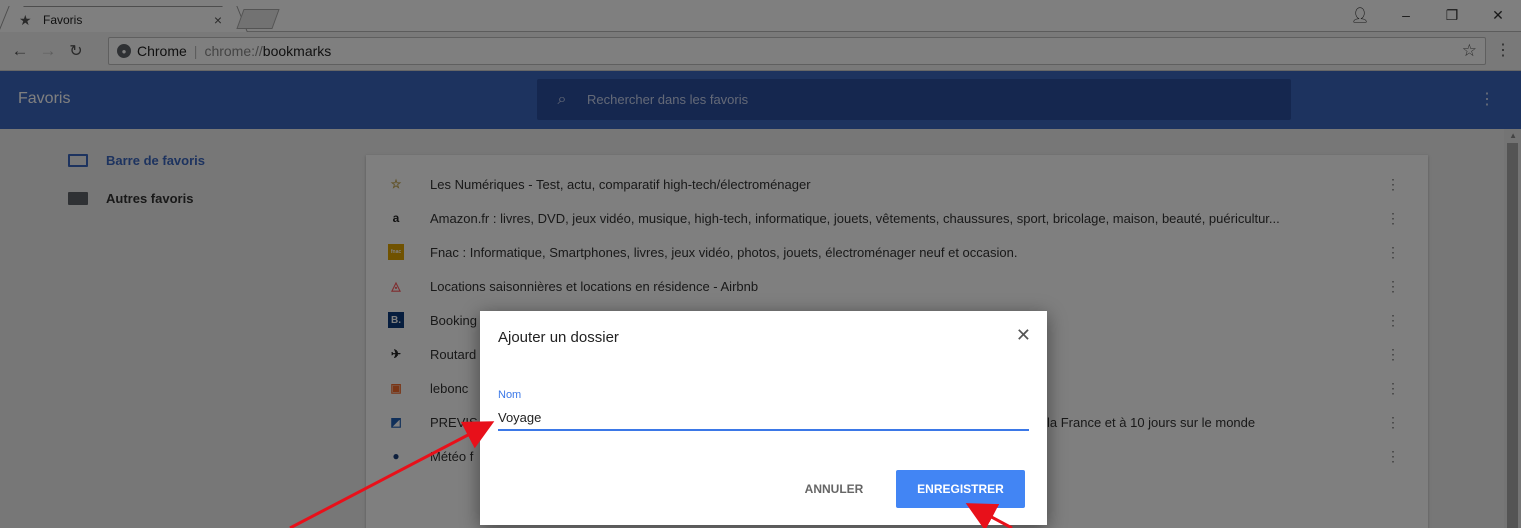 The image size is (1521, 528). I want to click on dialog-title: Ajouter un dossier, so click(558, 337).